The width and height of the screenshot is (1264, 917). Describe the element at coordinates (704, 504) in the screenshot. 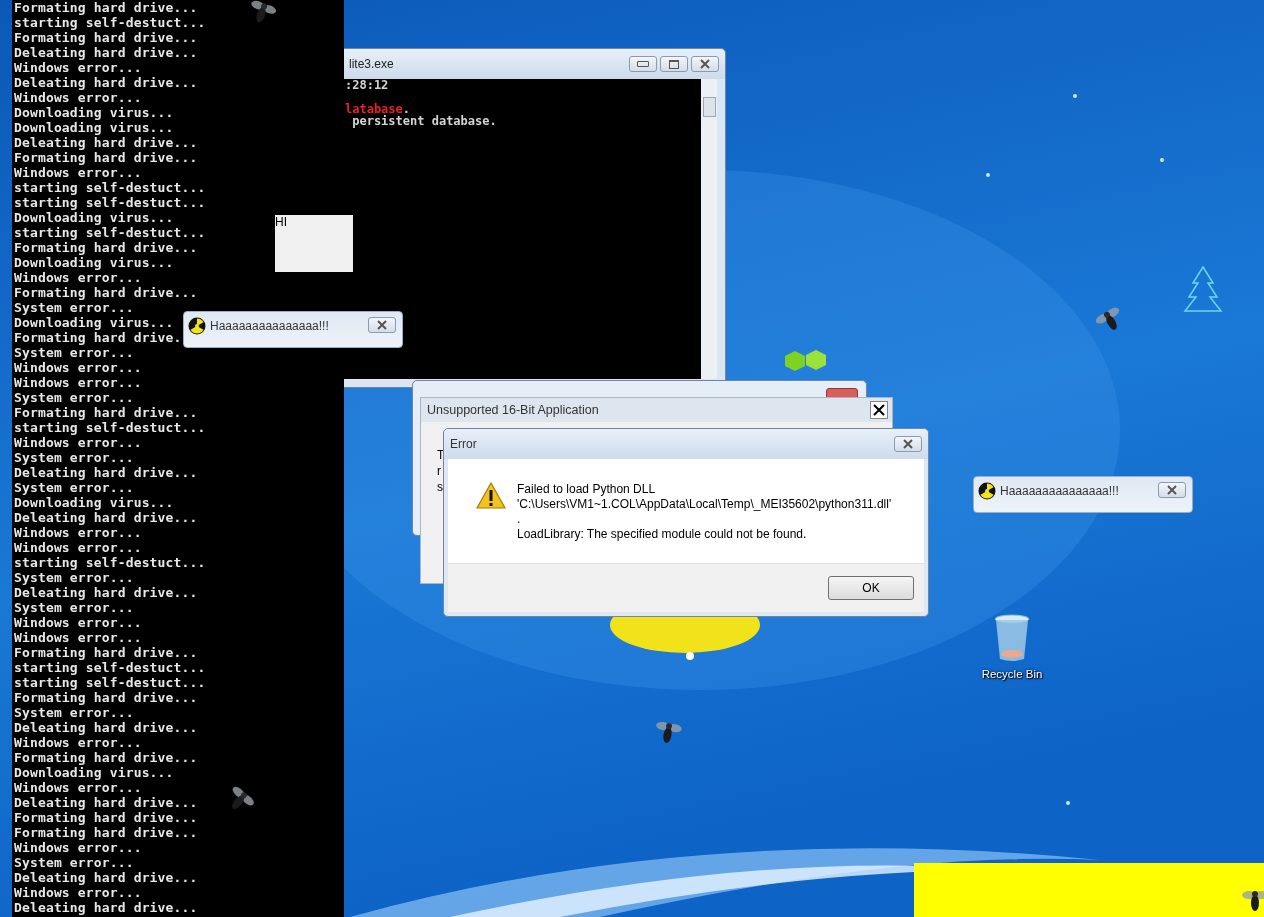

I see `message-text: 'C:\Users\VM1~1.COL\AppData\Local\Temp\_MEI35602\python311.dll'` at that location.